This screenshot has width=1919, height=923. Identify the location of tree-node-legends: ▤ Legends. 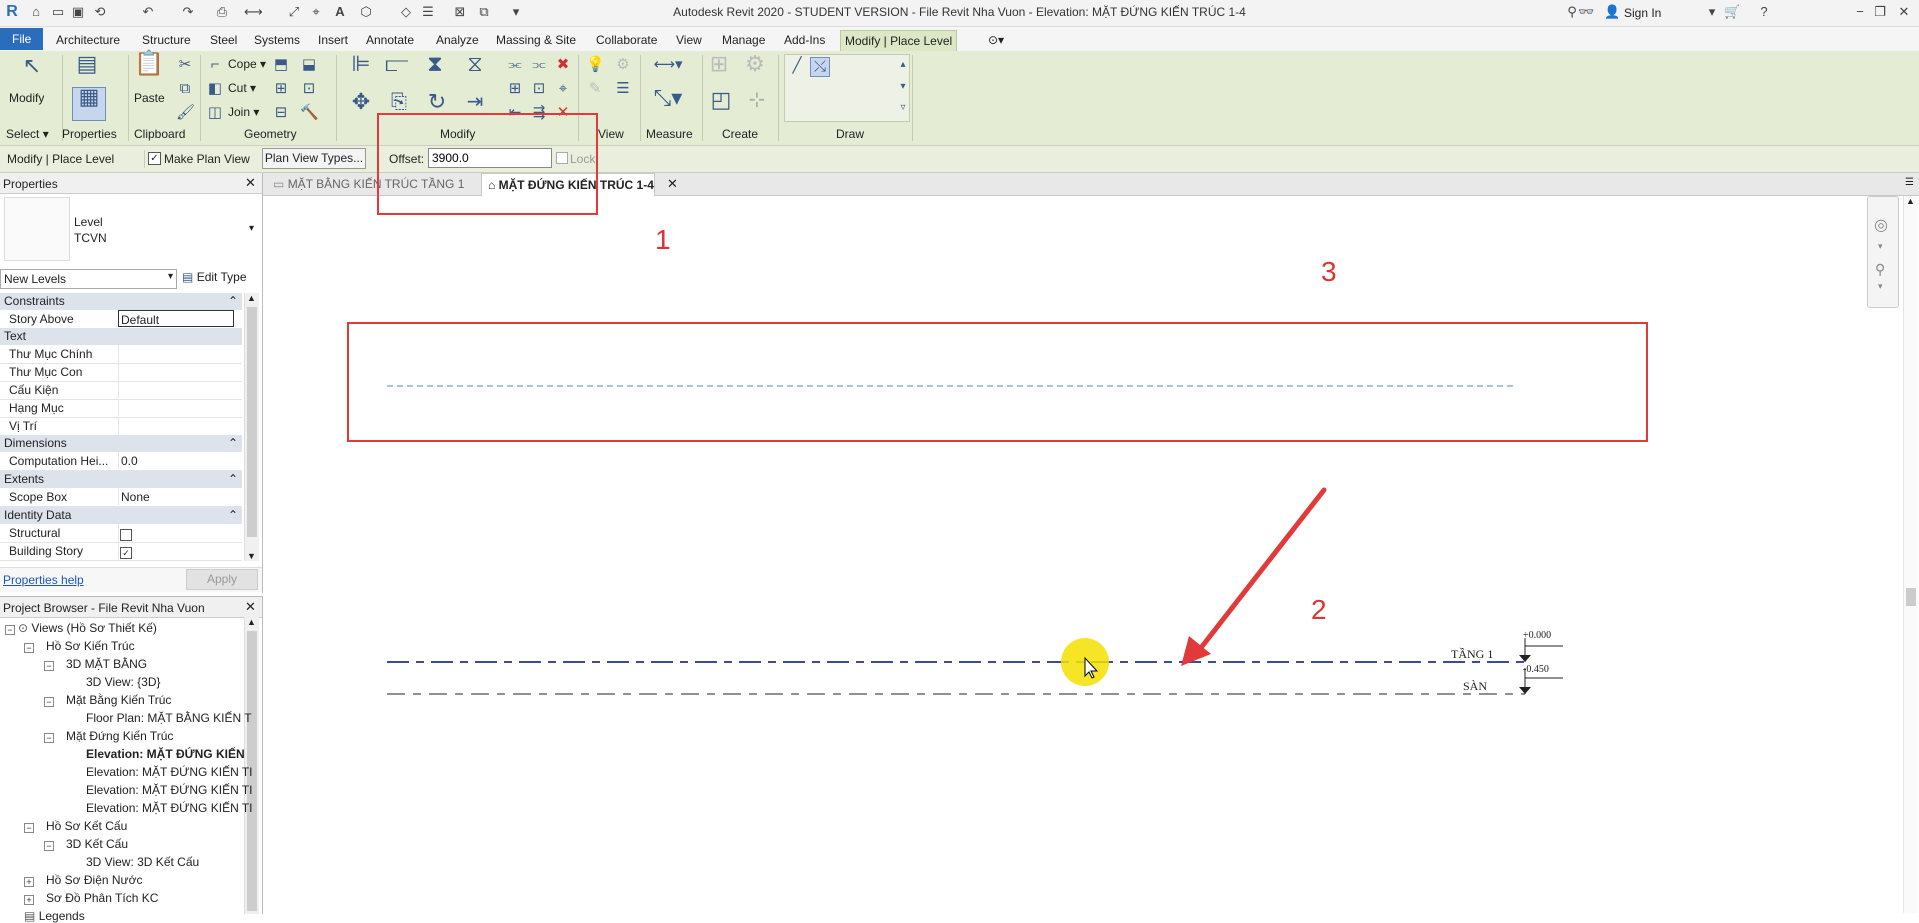
(54, 916).